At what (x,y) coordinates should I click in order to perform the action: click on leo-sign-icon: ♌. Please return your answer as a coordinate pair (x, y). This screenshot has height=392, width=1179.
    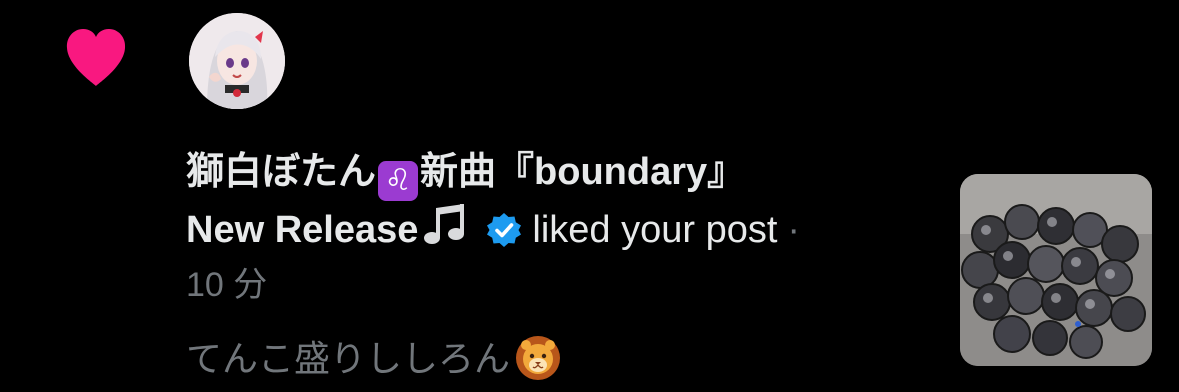
    Looking at the image, I should click on (398, 181).